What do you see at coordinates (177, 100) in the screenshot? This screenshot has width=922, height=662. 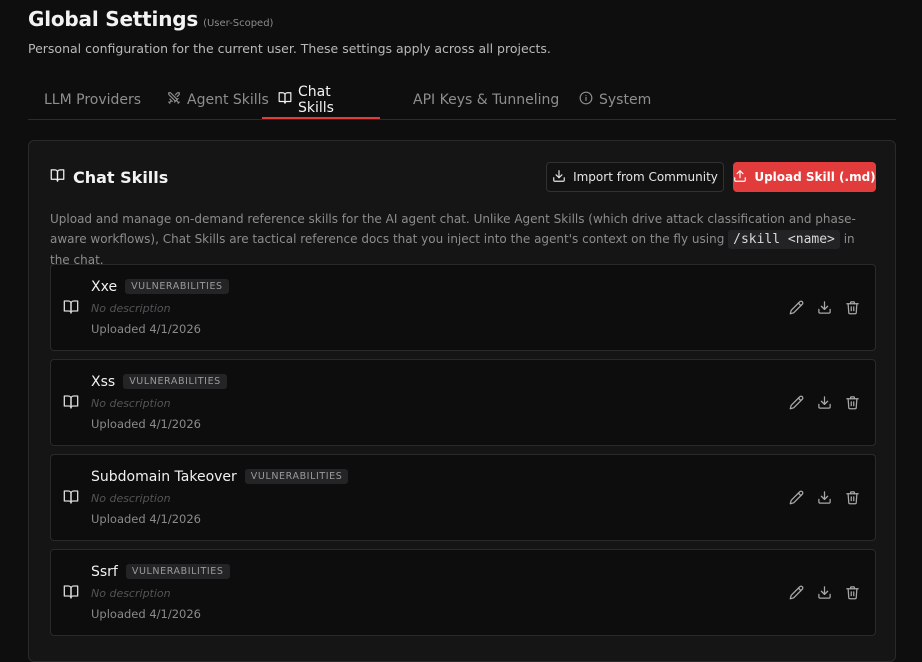 I see `crossed-swords-icon` at bounding box center [177, 100].